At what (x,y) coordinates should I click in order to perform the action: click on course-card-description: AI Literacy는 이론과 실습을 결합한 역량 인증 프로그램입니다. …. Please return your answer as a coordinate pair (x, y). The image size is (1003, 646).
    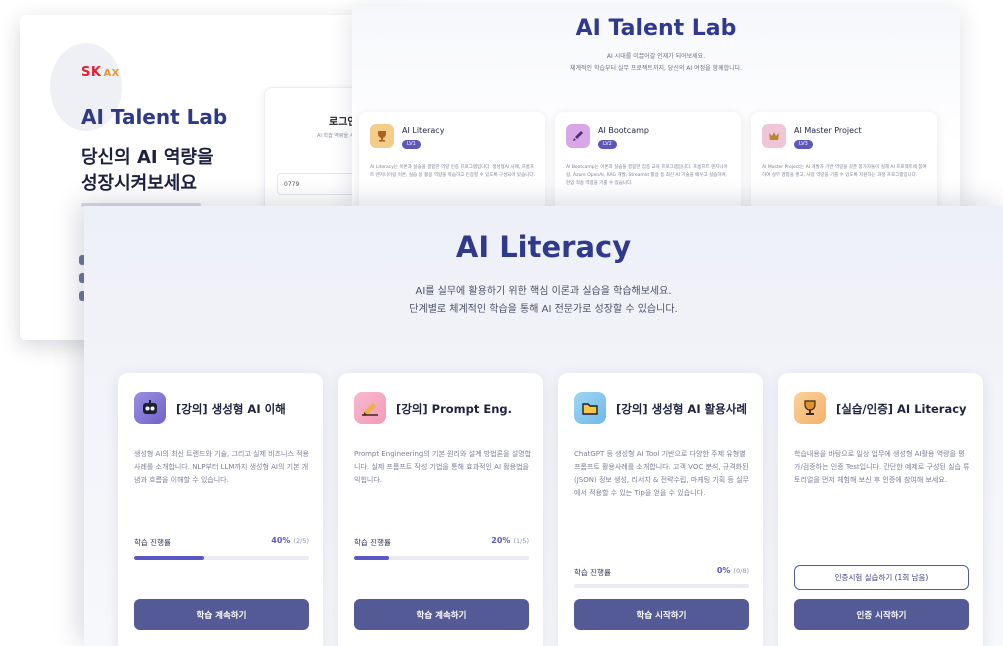
    Looking at the image, I should click on (452, 171).